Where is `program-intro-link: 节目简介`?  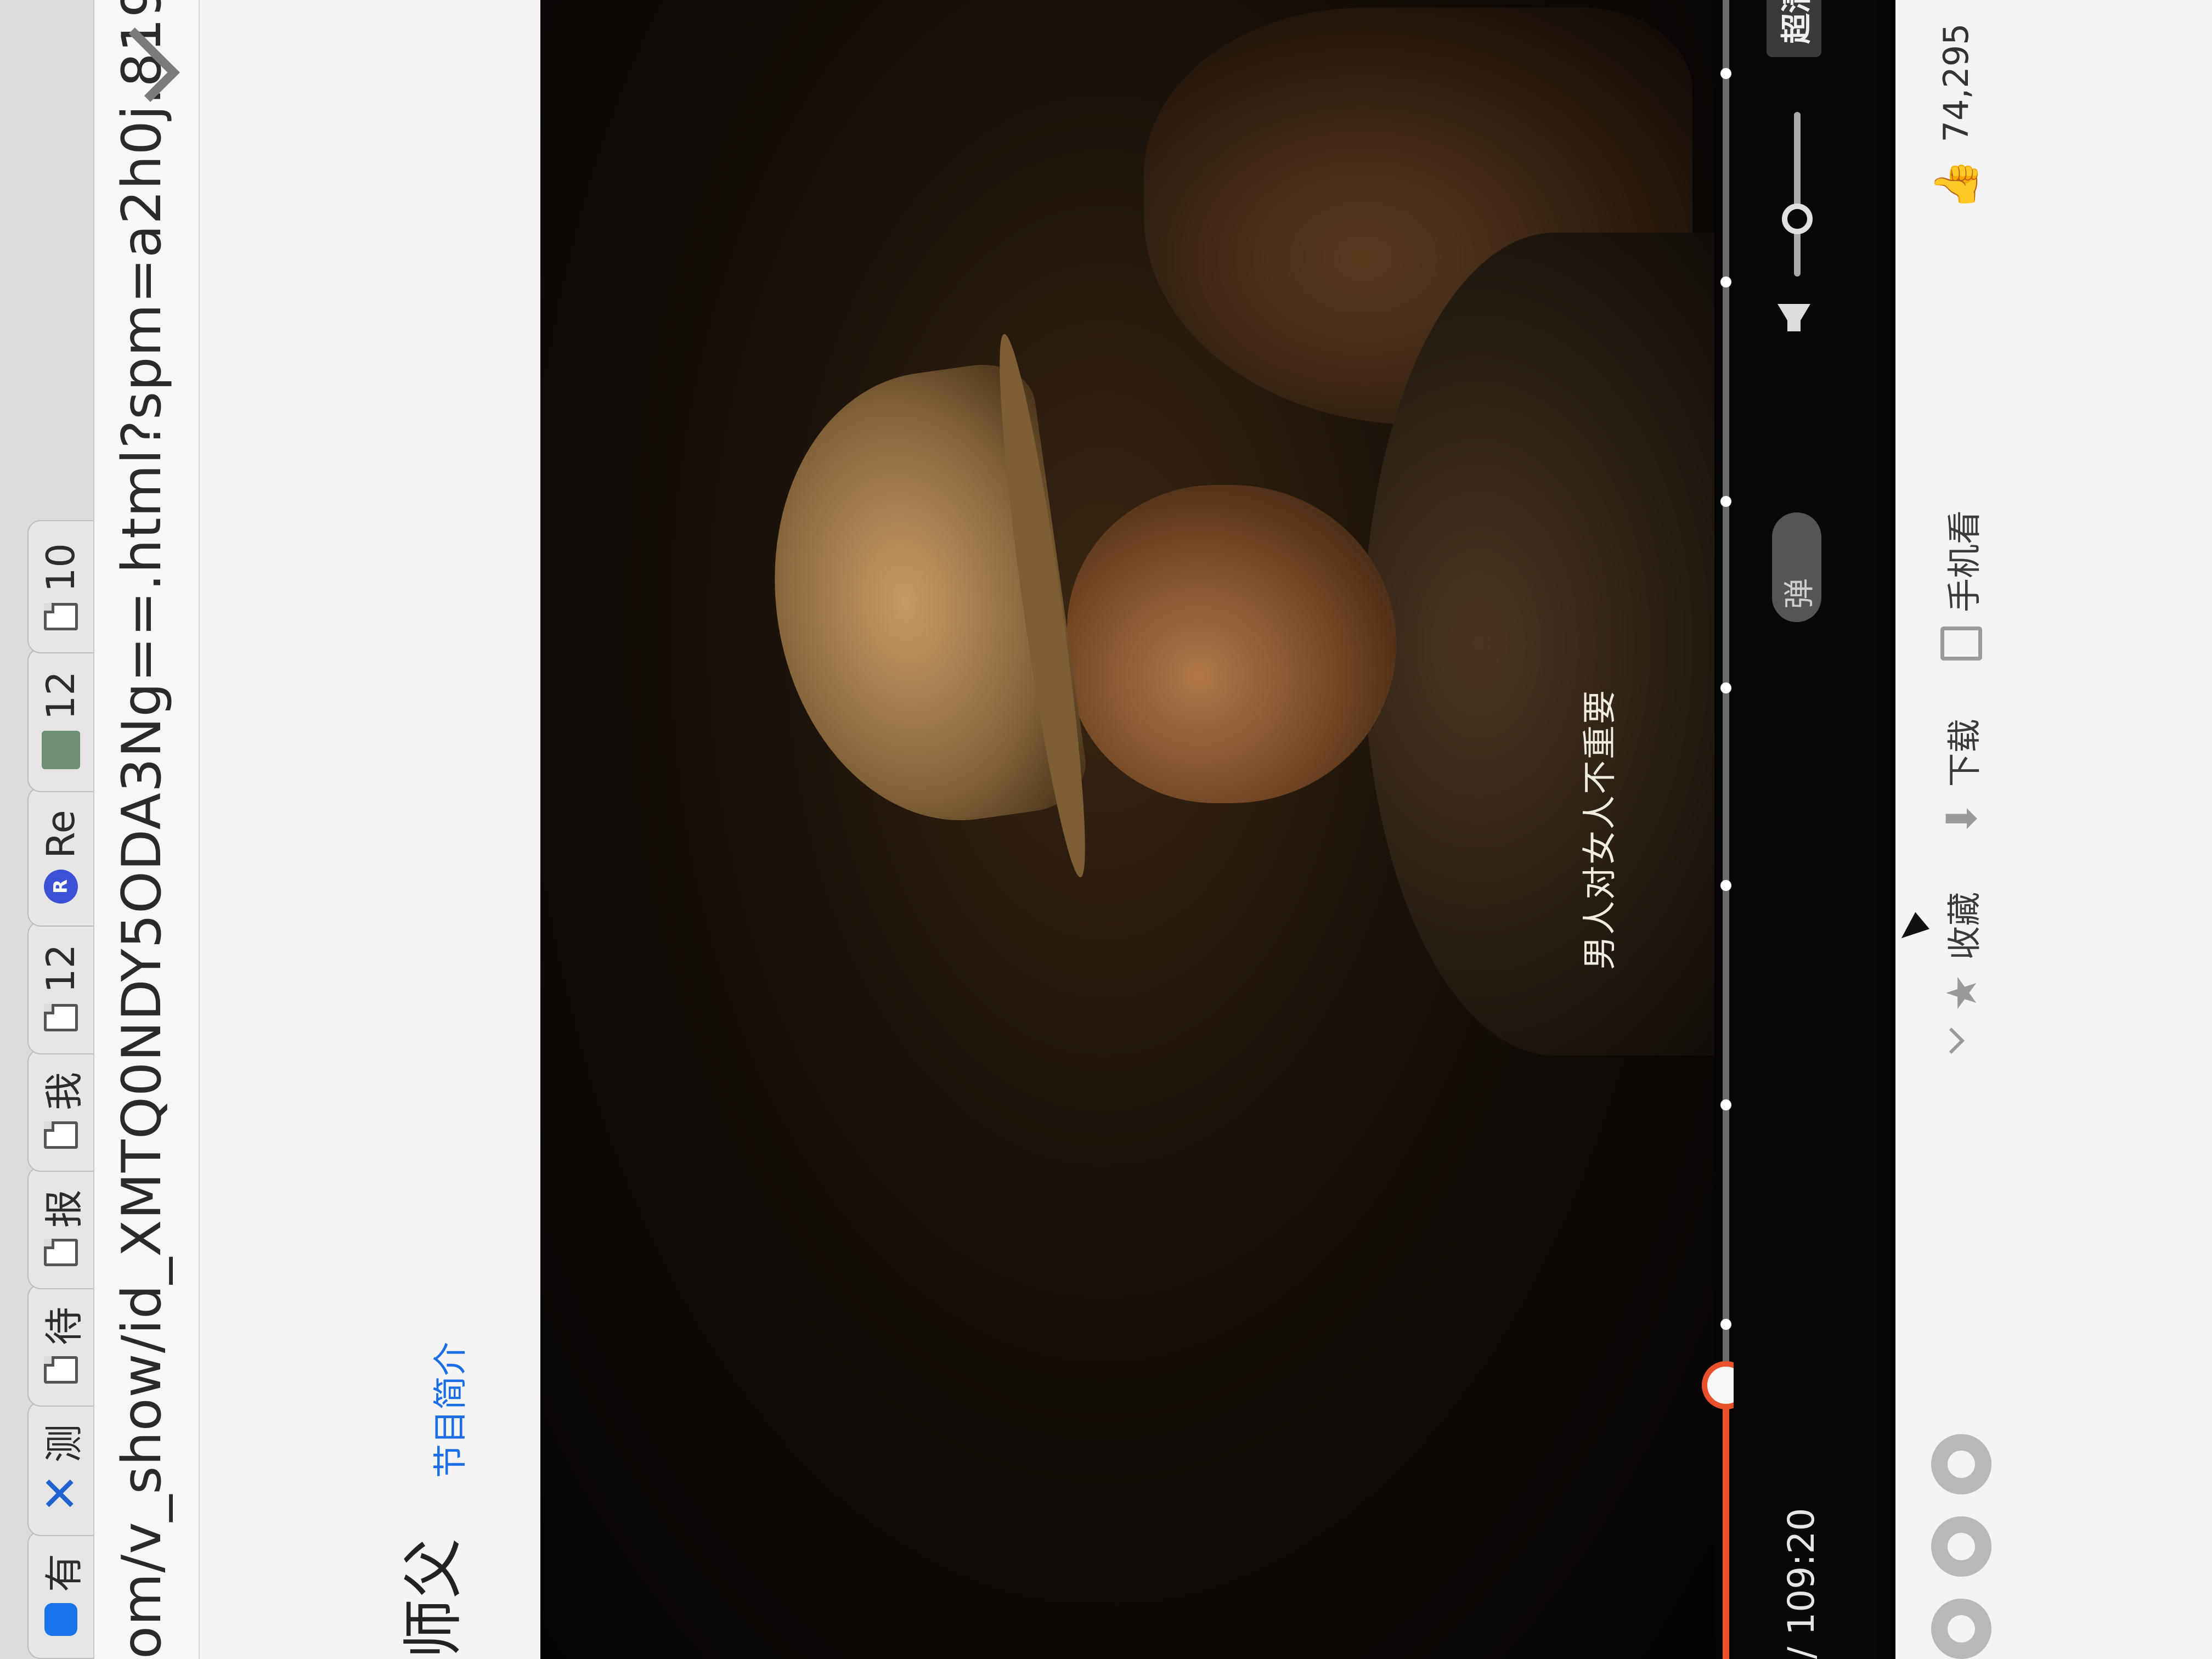
program-intro-link: 节目简介 is located at coordinates (447, 1410).